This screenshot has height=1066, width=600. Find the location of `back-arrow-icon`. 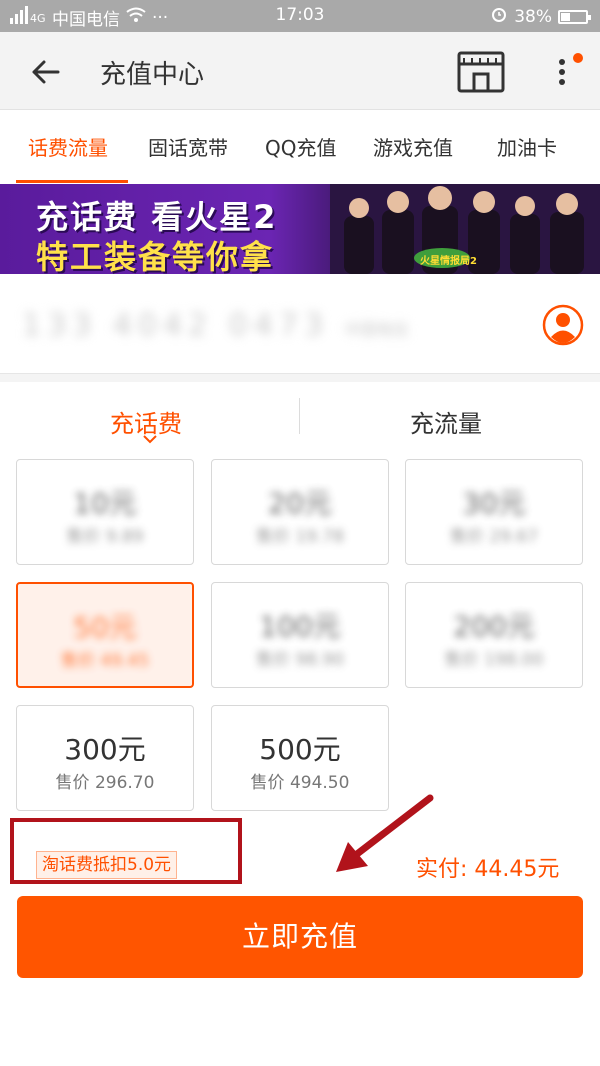

back-arrow-icon is located at coordinates (46, 72).